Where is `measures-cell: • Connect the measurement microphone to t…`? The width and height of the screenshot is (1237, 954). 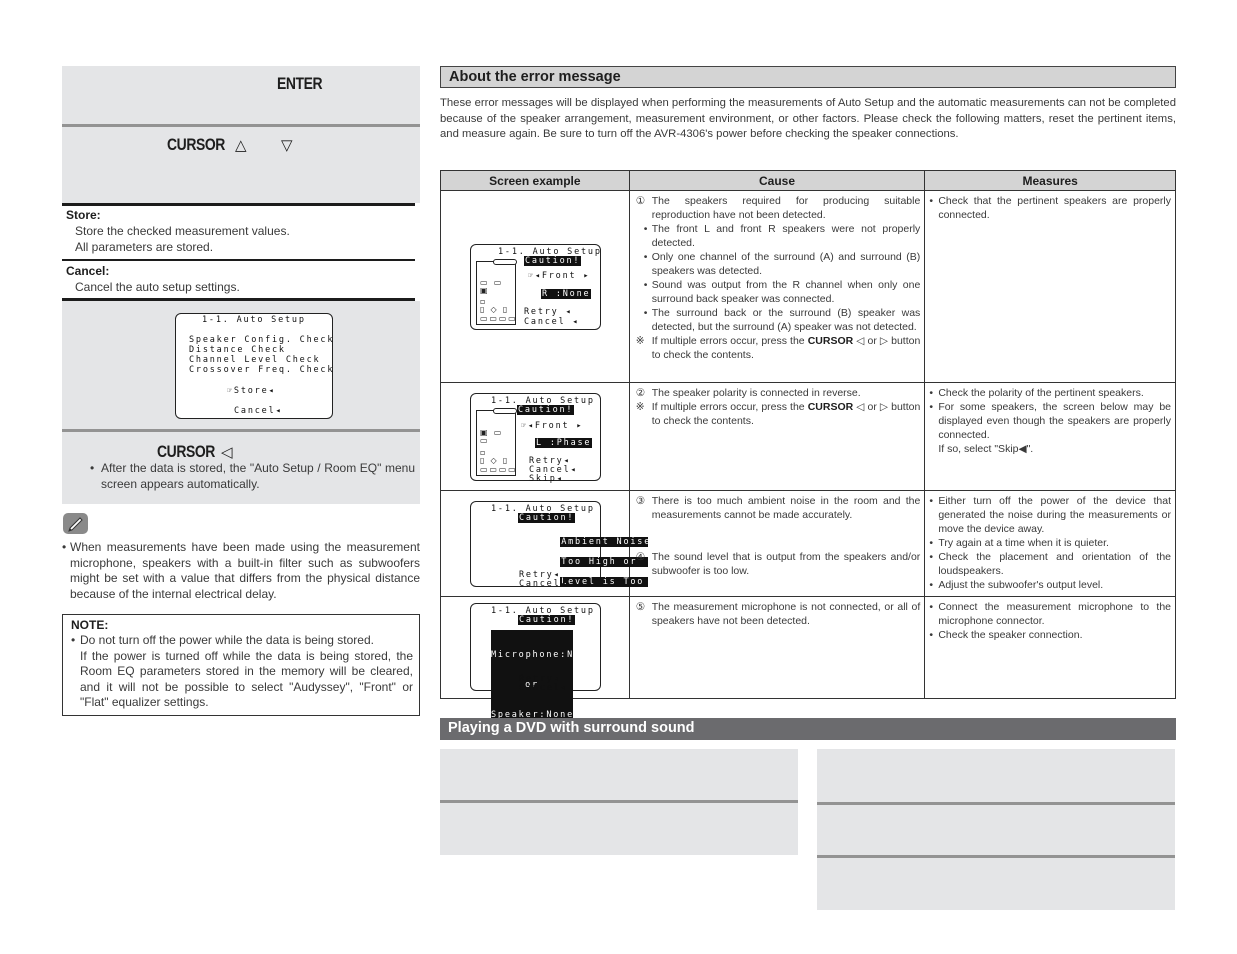
measures-cell: • Connect the measurement microphone to t… is located at coordinates (1050, 647).